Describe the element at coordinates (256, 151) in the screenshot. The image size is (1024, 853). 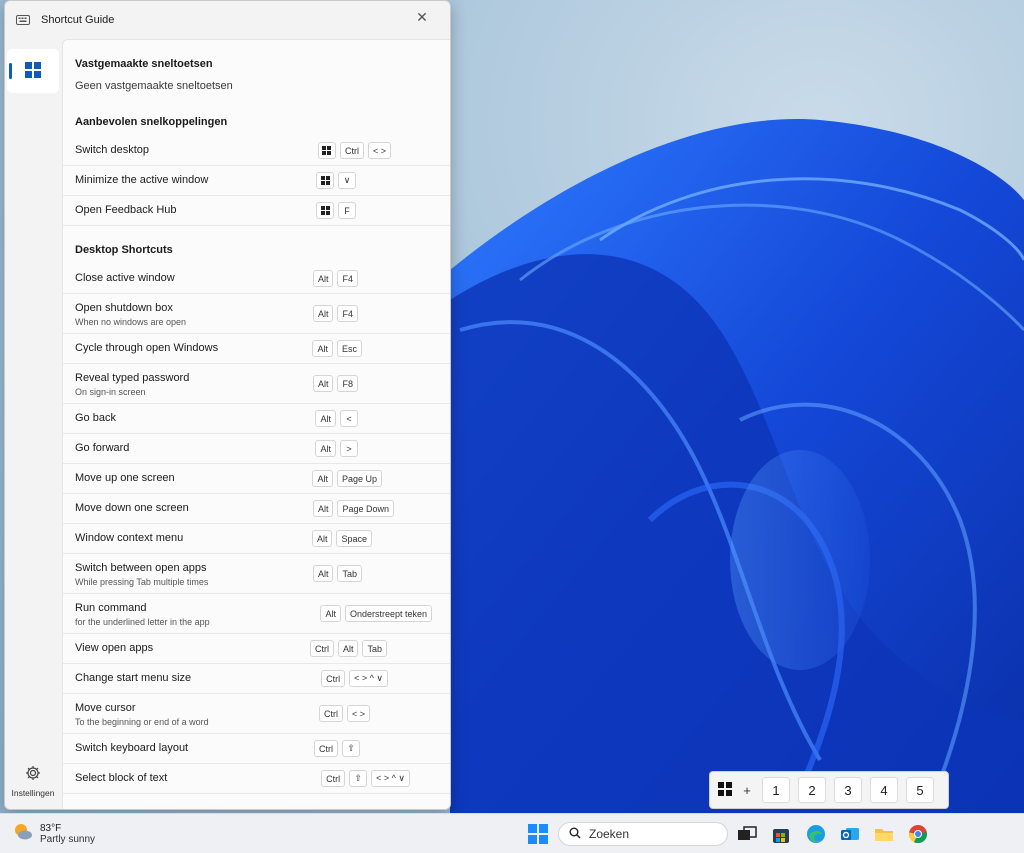
I see `shortcut-row: Switch desktop Ctrl < >` at that location.